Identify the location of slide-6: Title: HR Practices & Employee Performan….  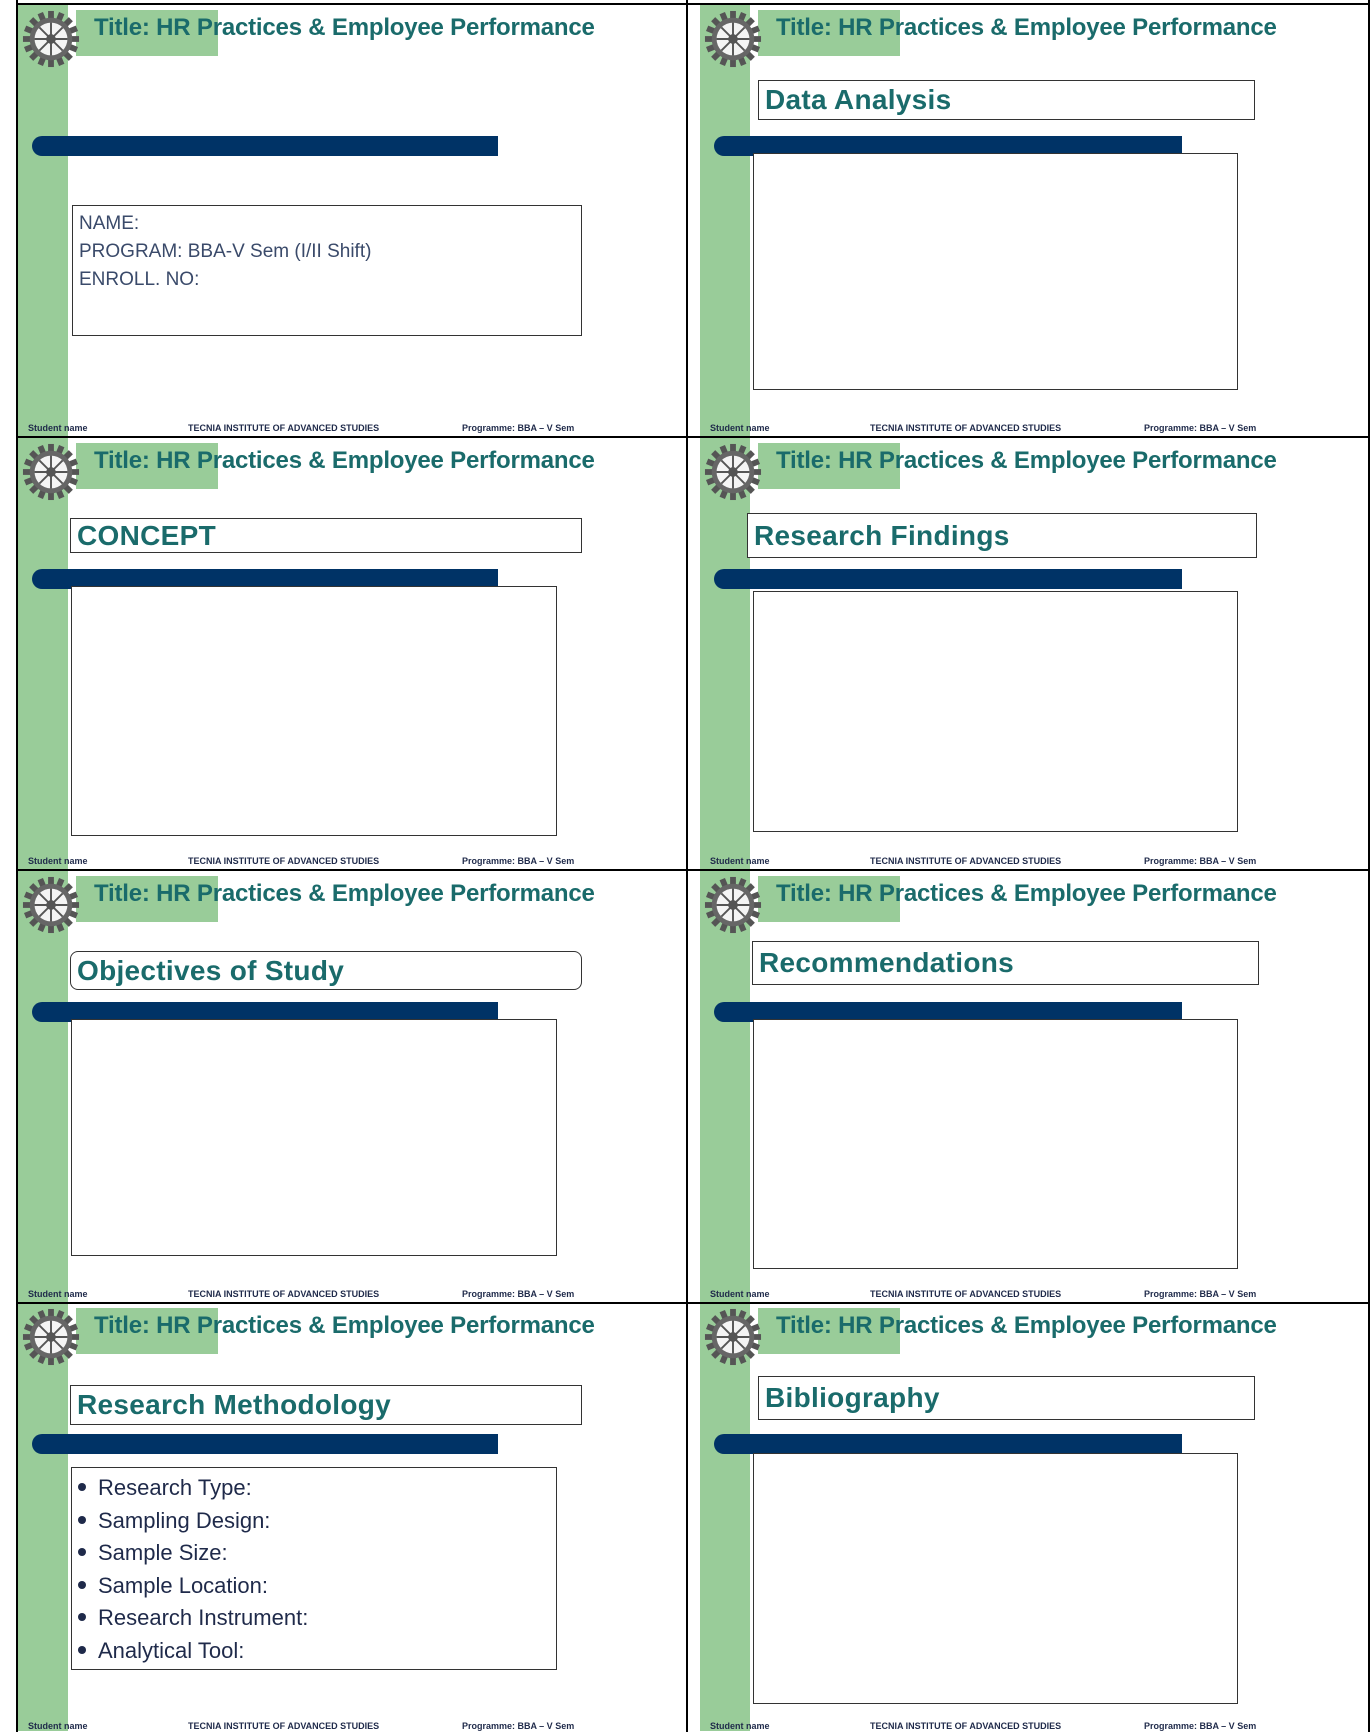
(1035, 1086).